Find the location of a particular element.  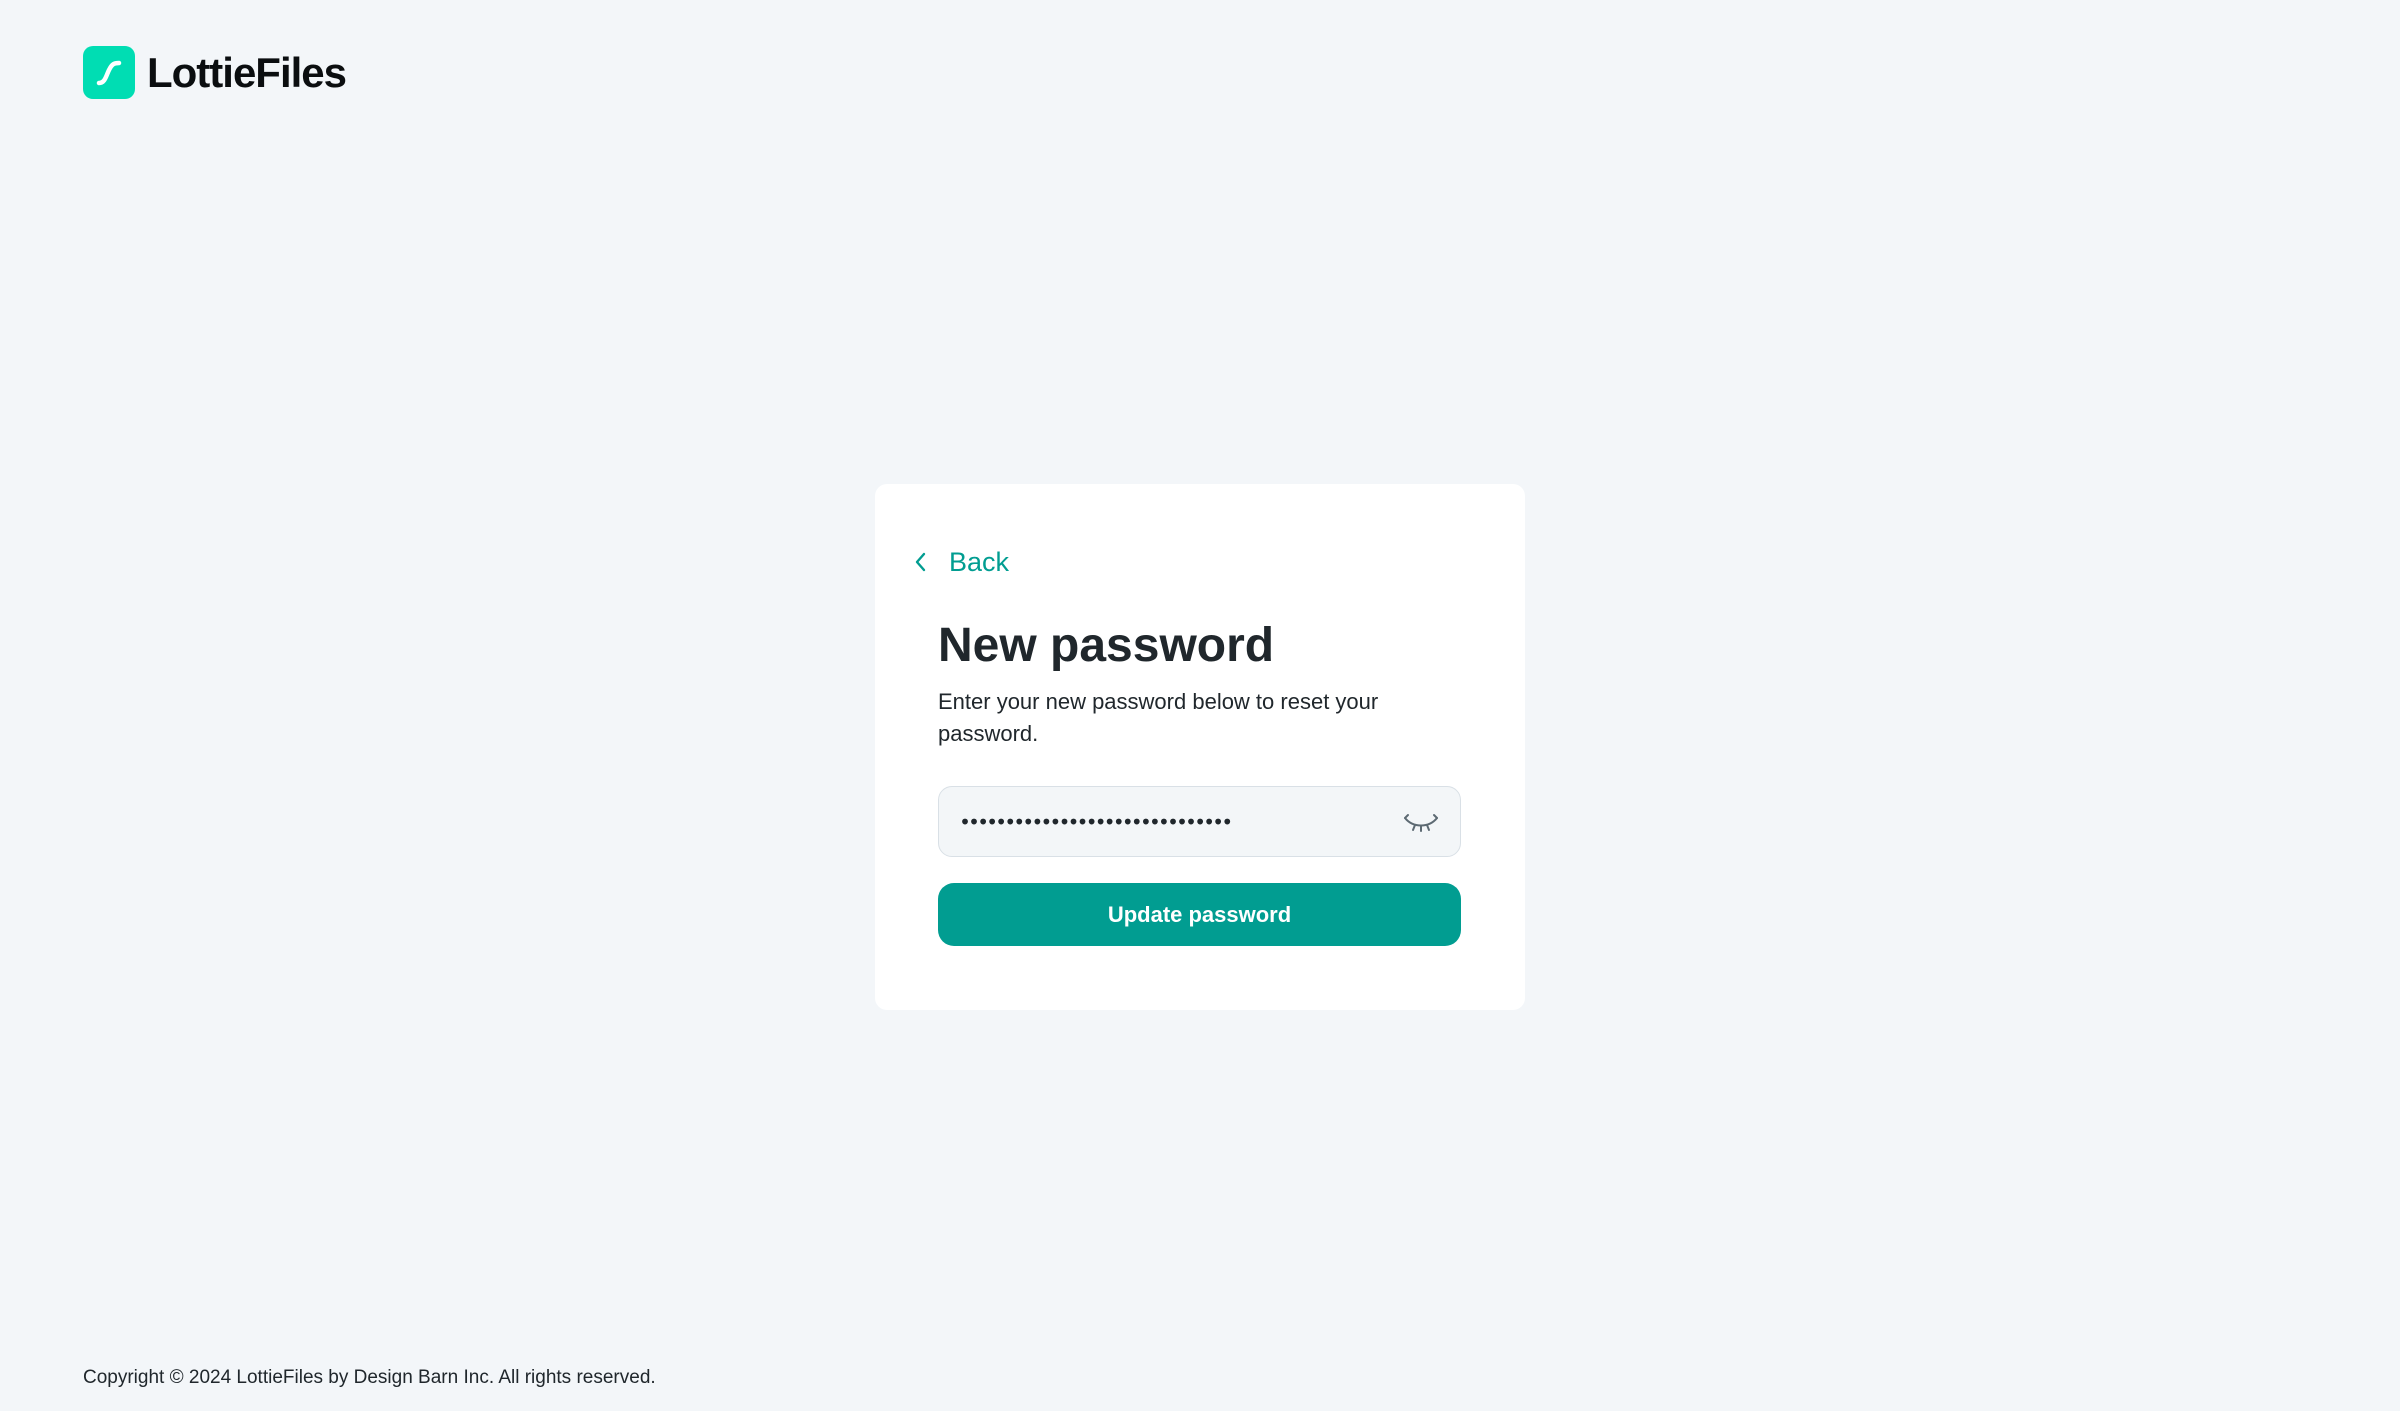

chevron-left-icon is located at coordinates (920, 562).